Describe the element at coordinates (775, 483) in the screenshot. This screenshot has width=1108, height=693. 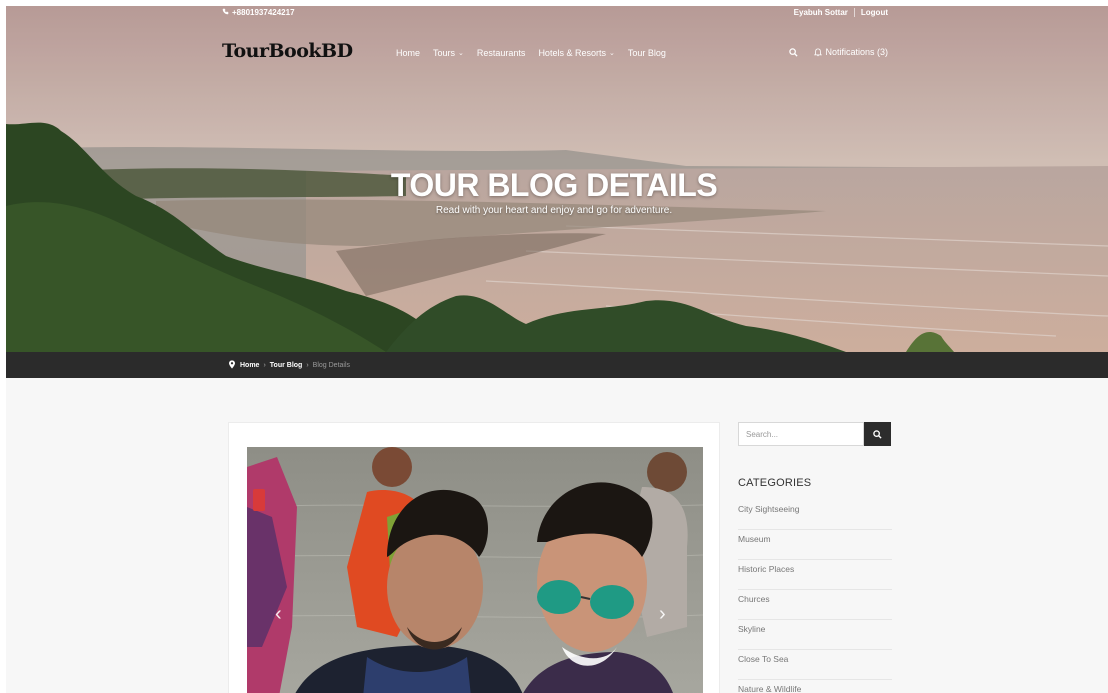
I see `categories-heading: CATEGORIES` at that location.